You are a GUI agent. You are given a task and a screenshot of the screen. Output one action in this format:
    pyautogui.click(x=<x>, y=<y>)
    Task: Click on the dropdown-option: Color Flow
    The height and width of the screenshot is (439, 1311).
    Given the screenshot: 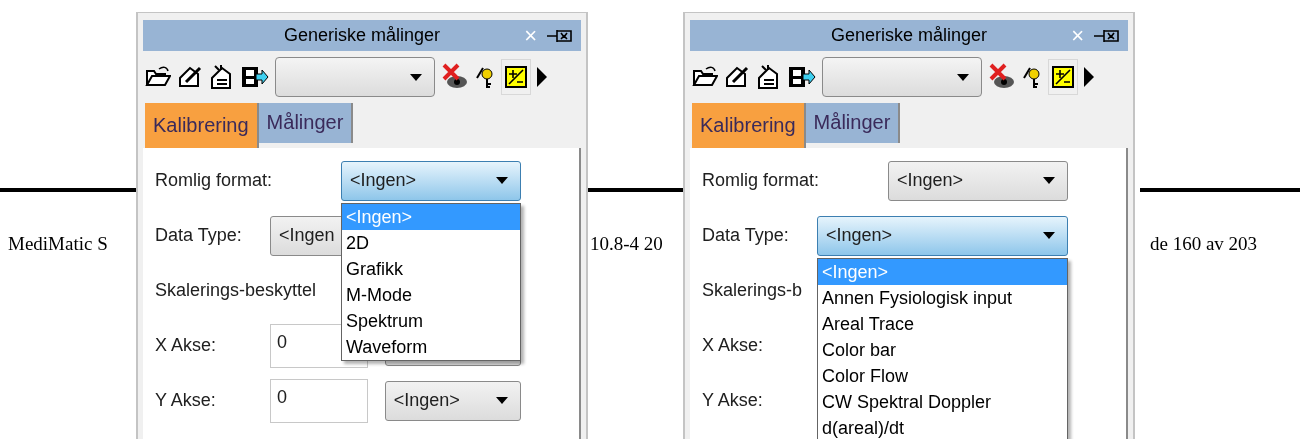 What is the action you would take?
    pyautogui.click(x=942, y=375)
    